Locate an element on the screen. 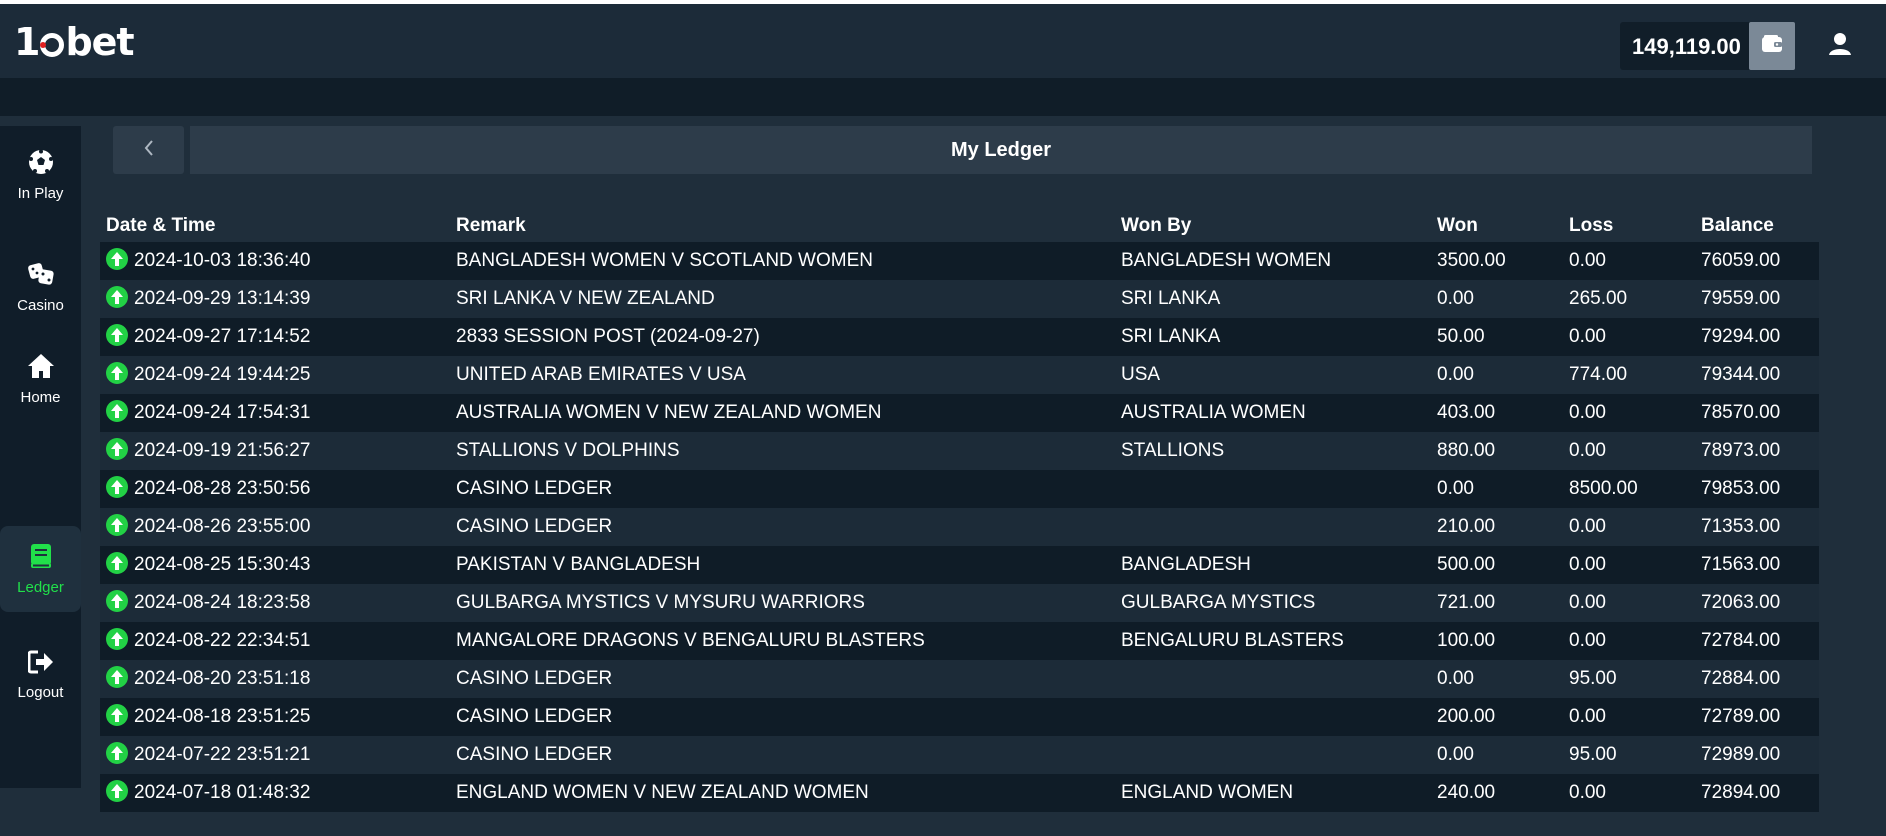 This screenshot has width=1886, height=836. back-button is located at coordinates (148, 150).